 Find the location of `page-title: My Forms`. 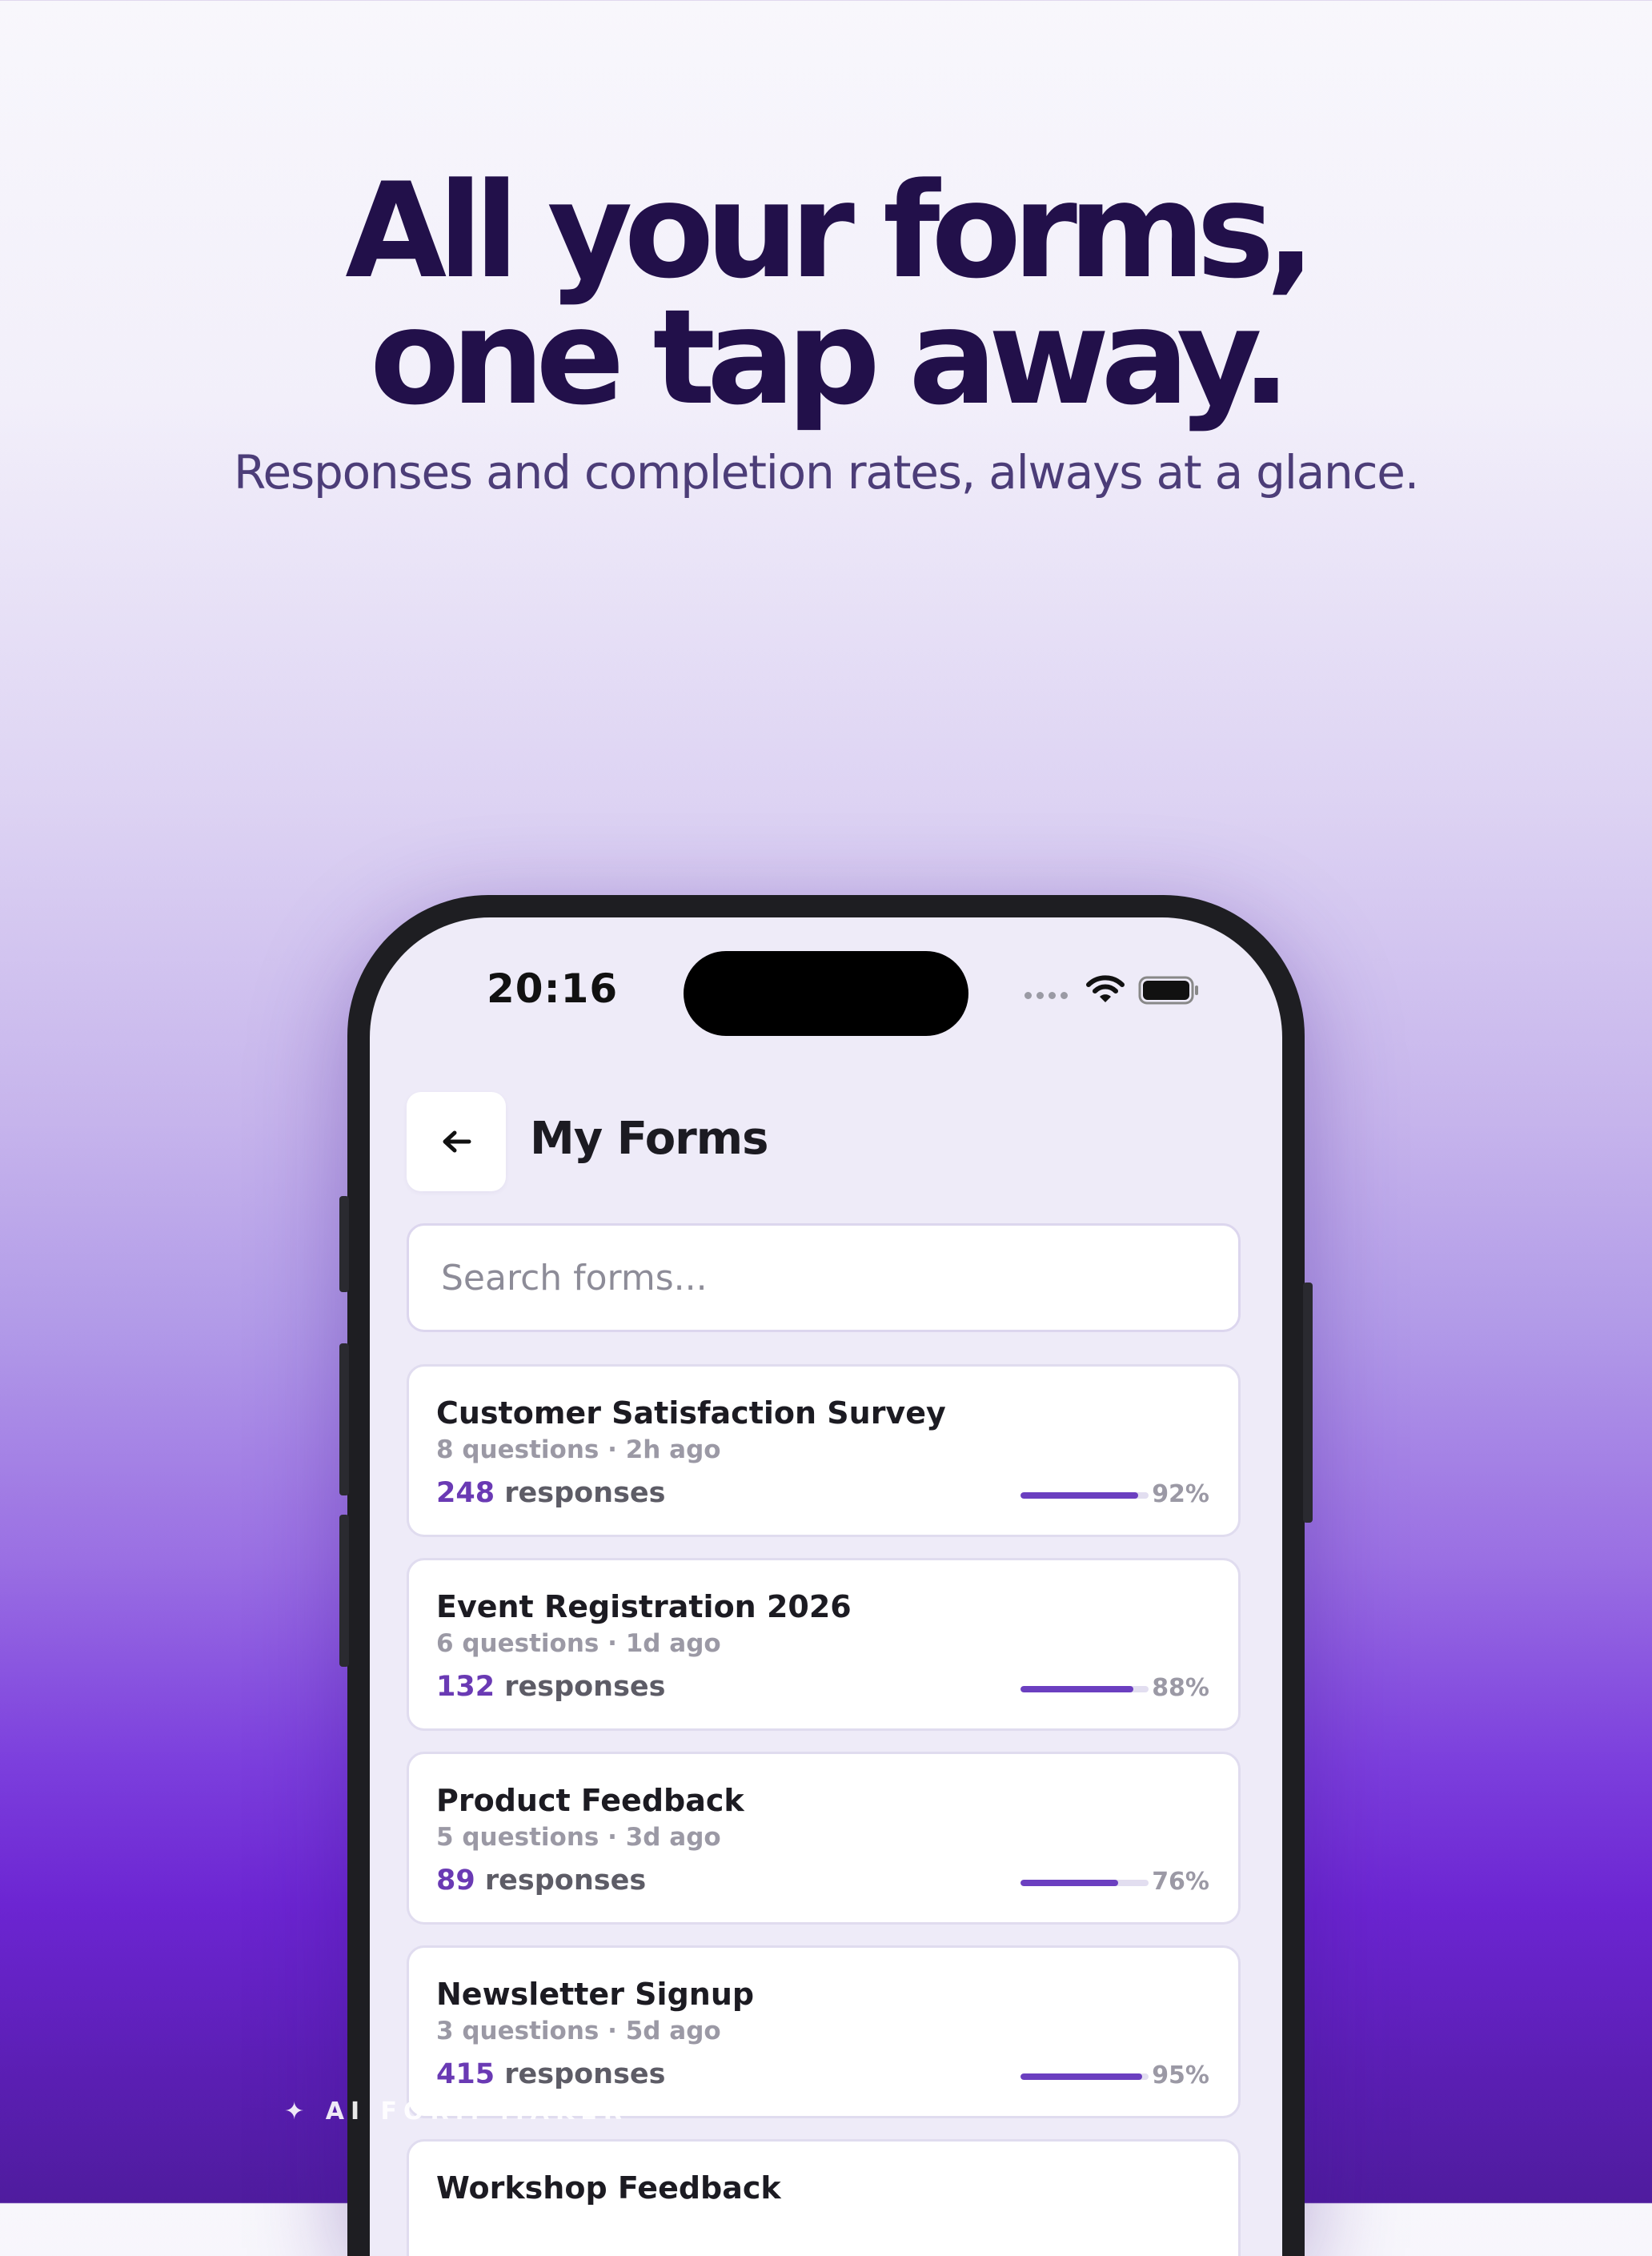

page-title: My Forms is located at coordinates (649, 1139).